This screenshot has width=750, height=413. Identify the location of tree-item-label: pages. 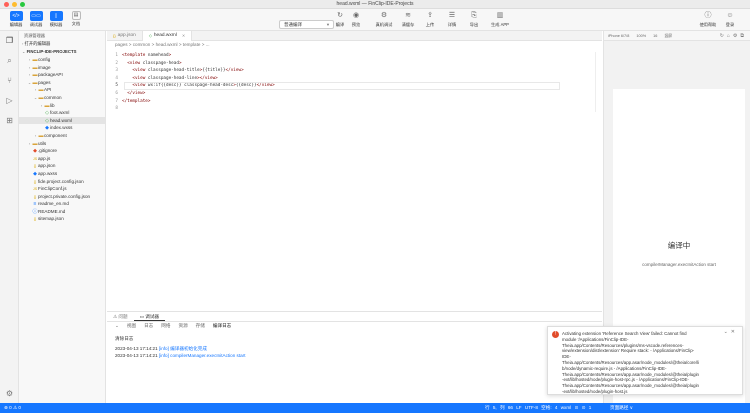
(44, 82).